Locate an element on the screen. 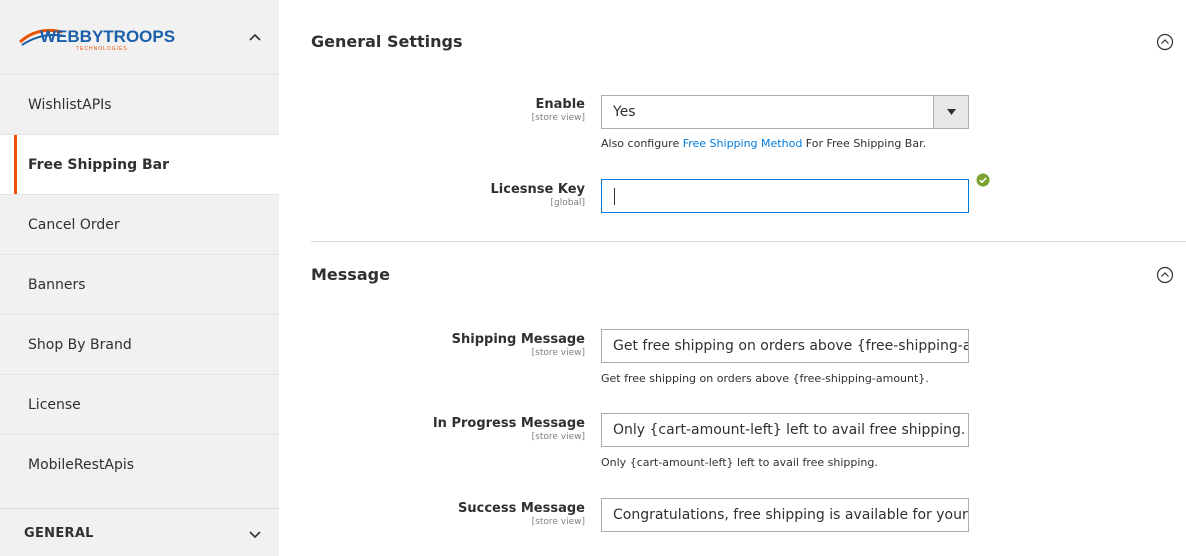 Image resolution: width=1186 pixels, height=556 pixels. webbytroops-logo: WEBBYTROOPS TECHNOLOGIES is located at coordinates (97, 39).